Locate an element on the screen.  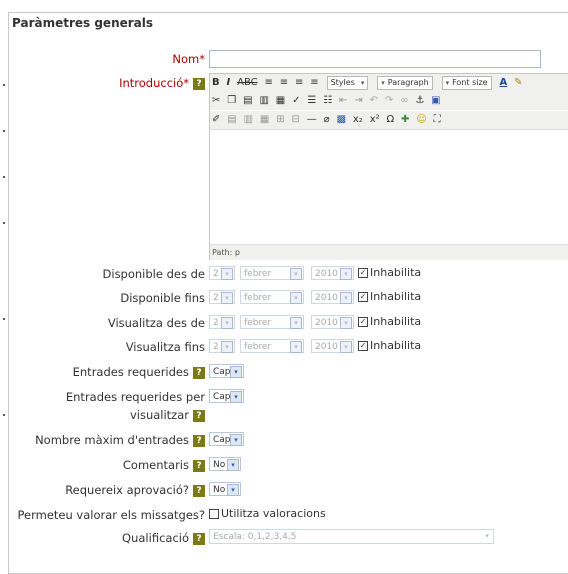
emoticon-icon: ☺ is located at coordinates (421, 119).